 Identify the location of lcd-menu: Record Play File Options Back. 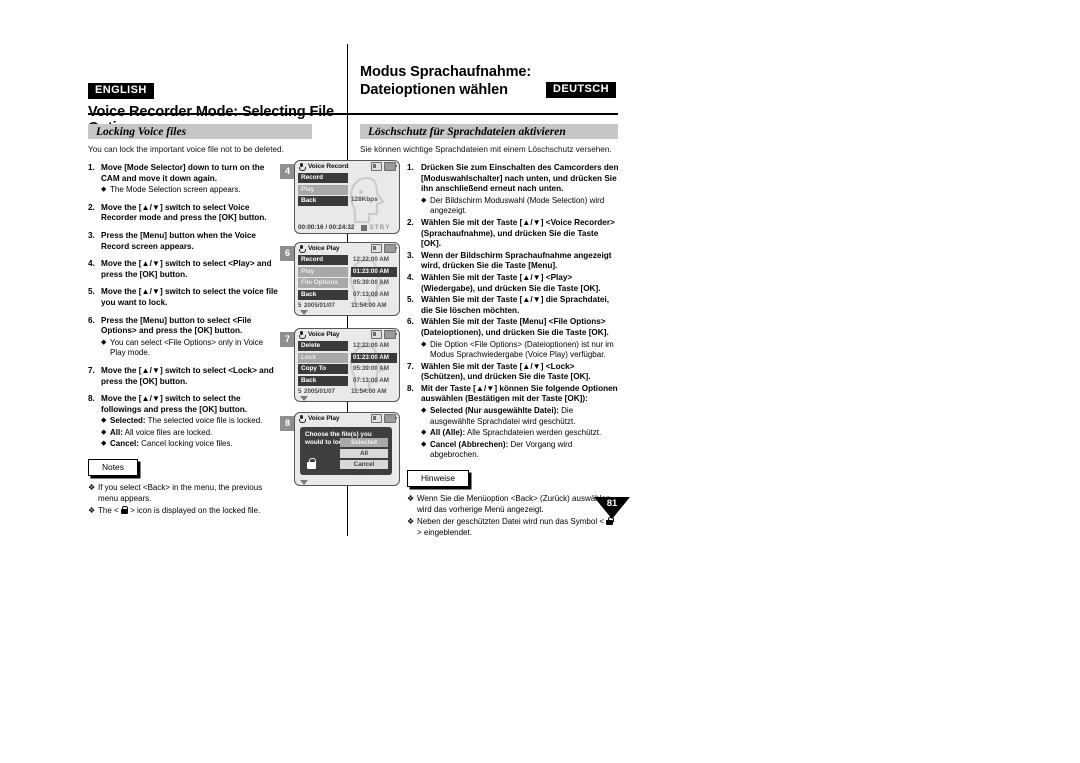
(323, 278).